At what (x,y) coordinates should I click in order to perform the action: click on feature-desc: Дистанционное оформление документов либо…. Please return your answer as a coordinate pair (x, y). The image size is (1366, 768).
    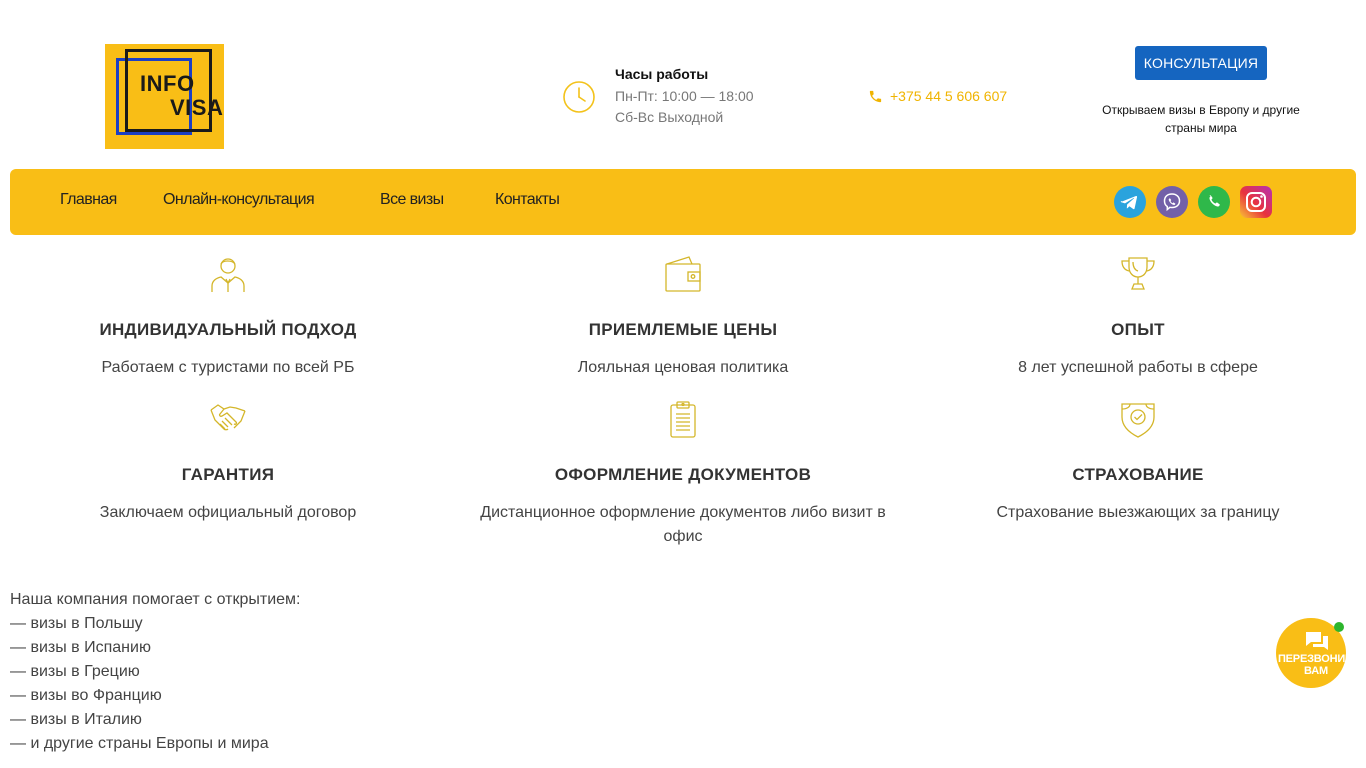
    Looking at the image, I should click on (683, 524).